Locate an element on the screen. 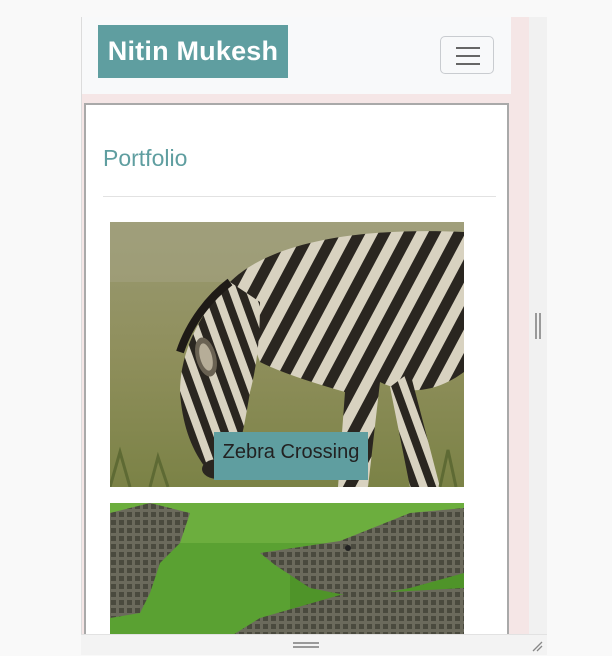 This screenshot has height=656, width=612. resize-handle-side is located at coordinates (538, 326).